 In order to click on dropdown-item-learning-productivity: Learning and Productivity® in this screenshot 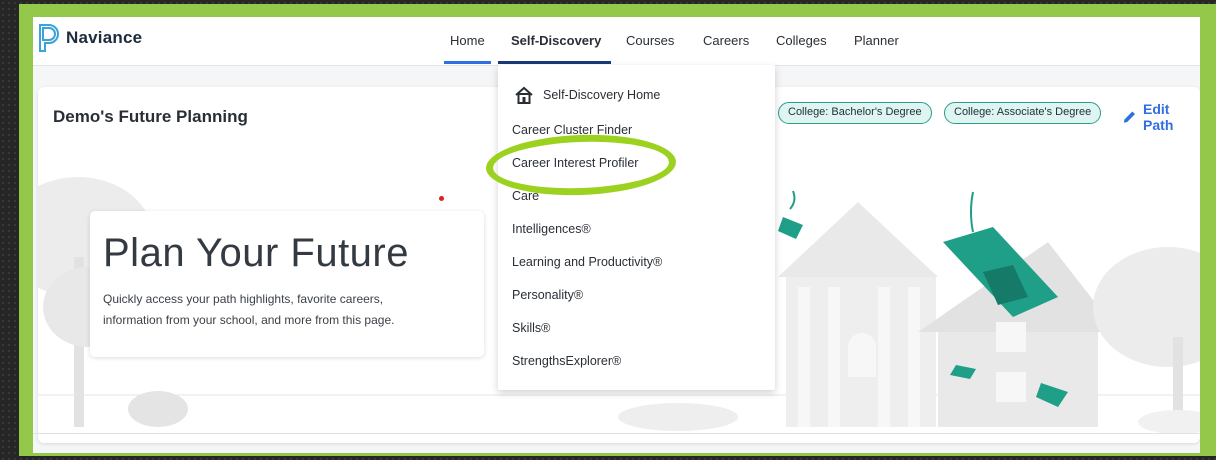, I will do `click(587, 262)`.